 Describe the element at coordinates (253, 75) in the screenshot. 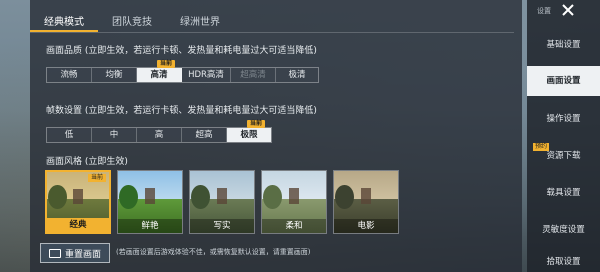

I see `quality-option-ultra: 超高清` at that location.